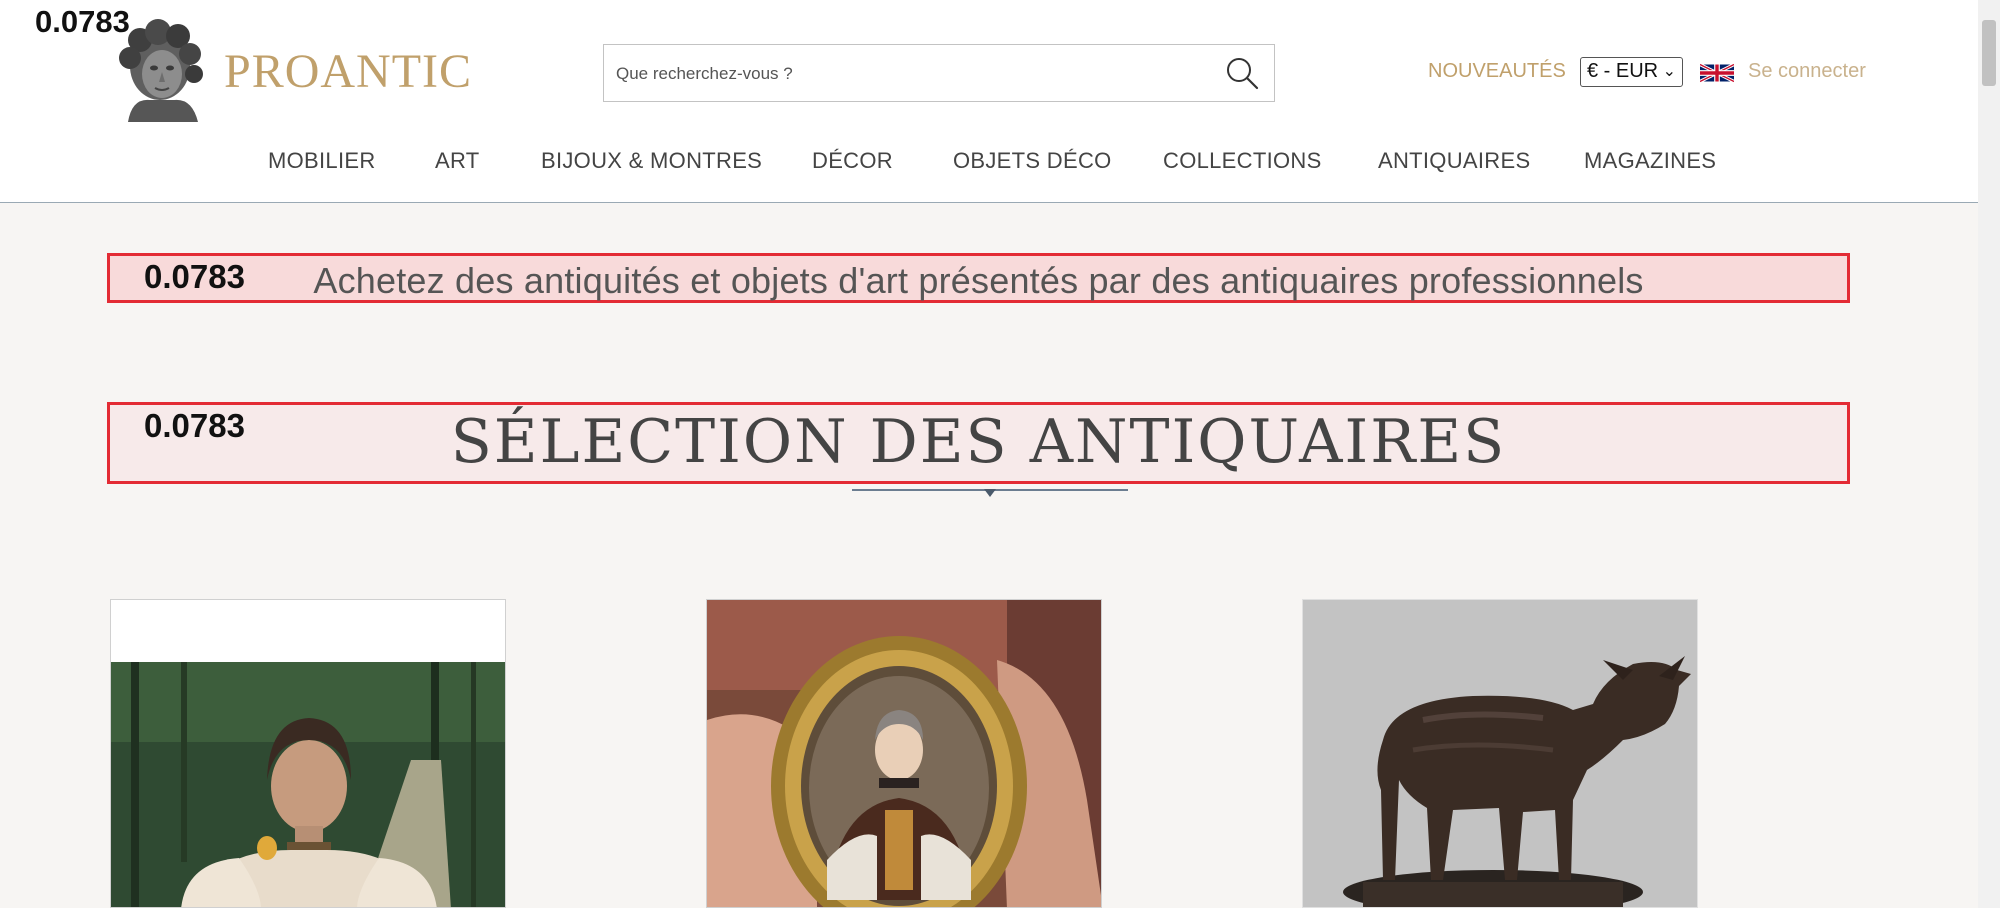 Image resolution: width=2000 pixels, height=908 pixels. What do you see at coordinates (852, 161) in the screenshot?
I see `nav-item-decor: DÉCOR` at bounding box center [852, 161].